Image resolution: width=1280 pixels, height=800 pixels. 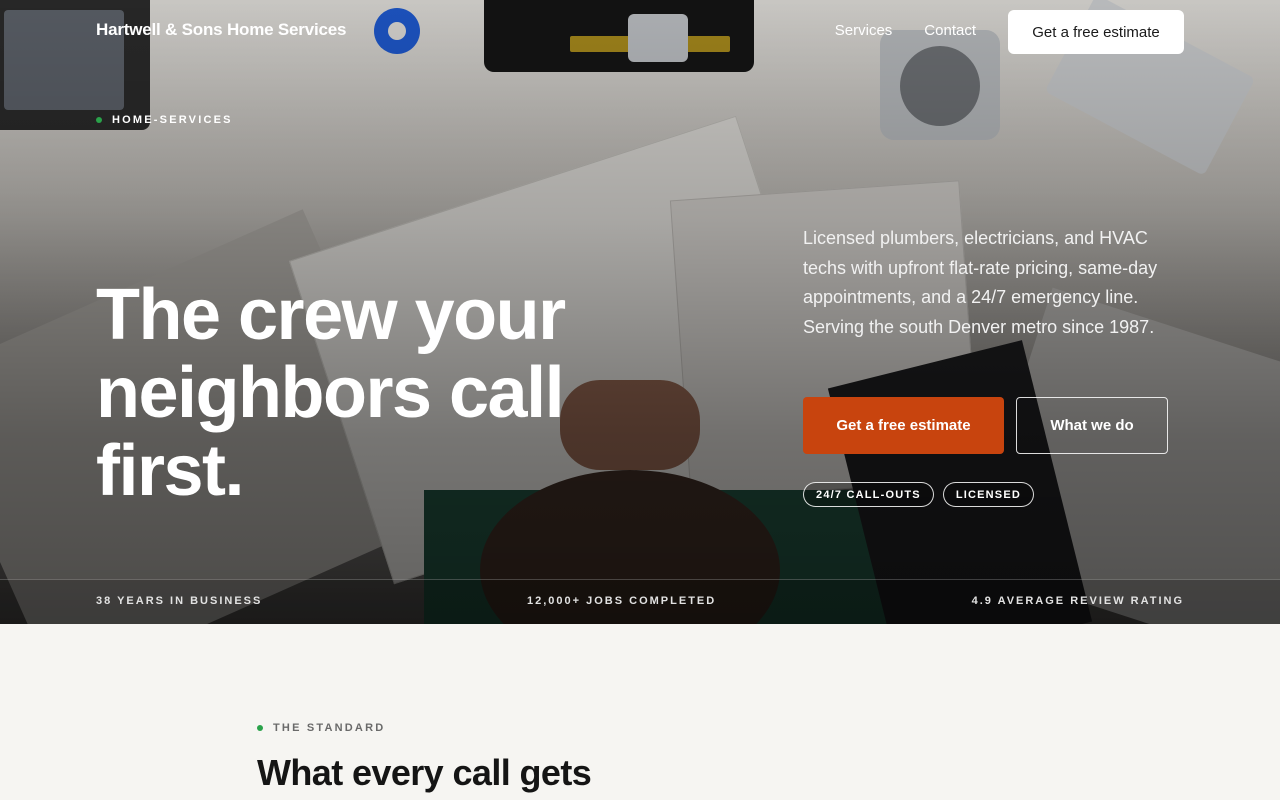 I want to click on standard-eyebrow-label: THE STANDARD, so click(x=329, y=728).